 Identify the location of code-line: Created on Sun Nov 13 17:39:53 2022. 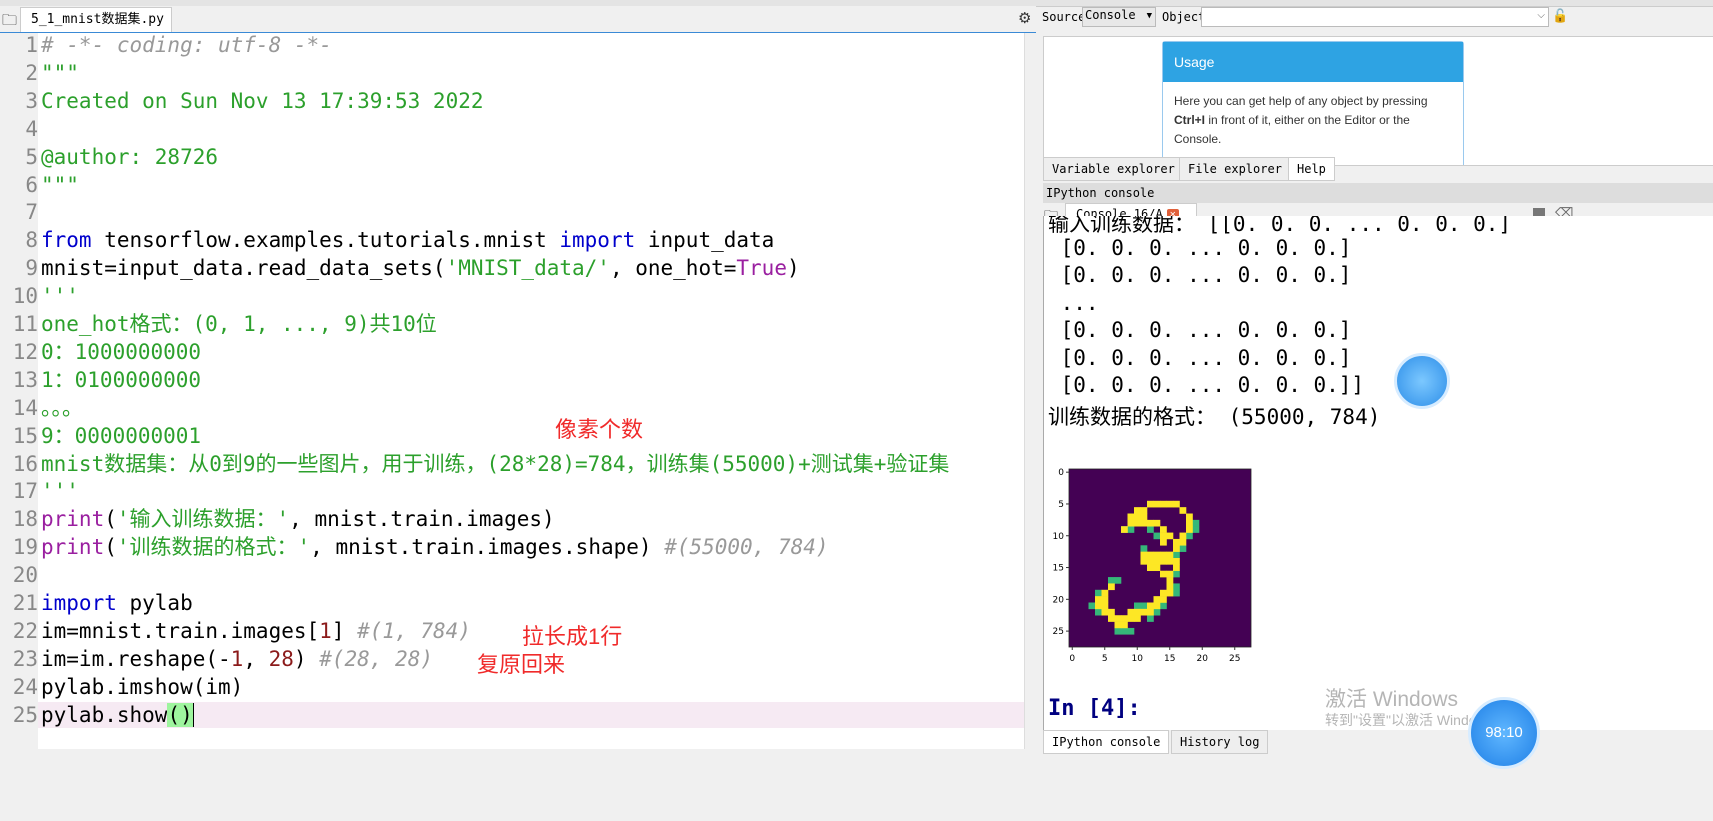
(262, 101).